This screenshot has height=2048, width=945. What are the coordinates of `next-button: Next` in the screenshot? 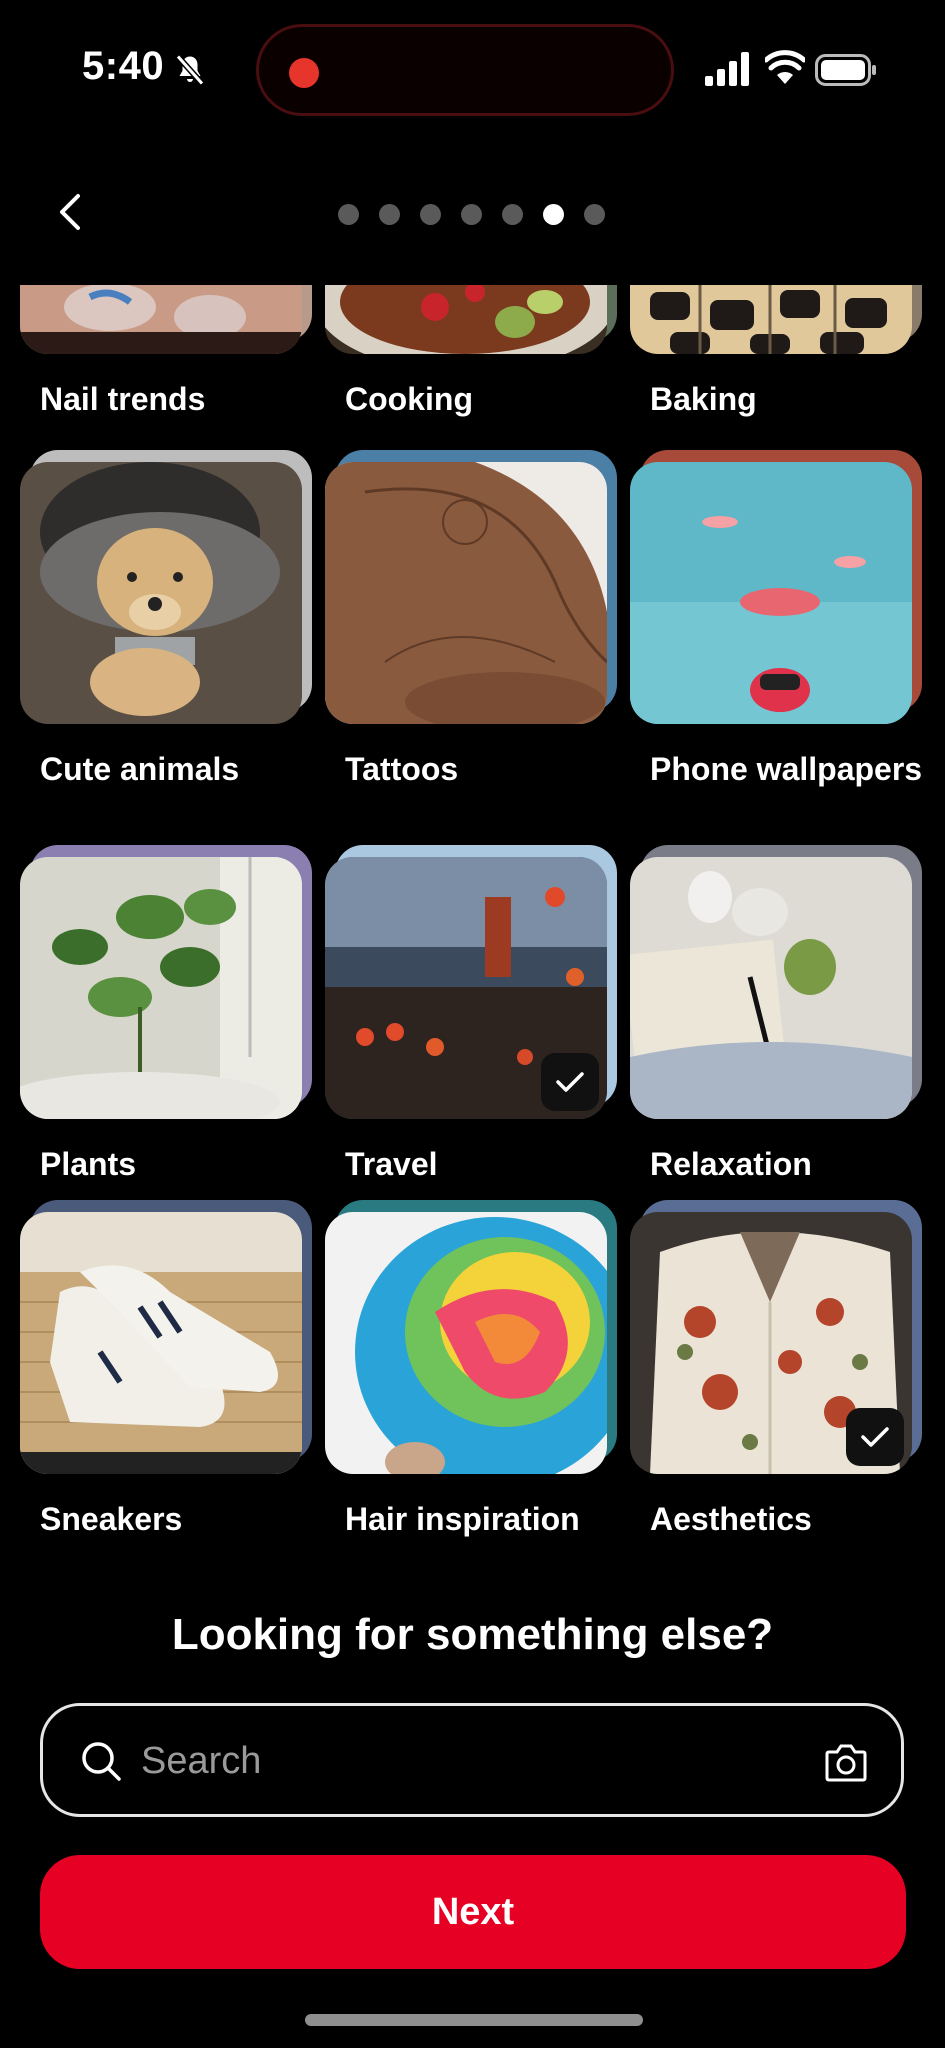 It's located at (473, 1912).